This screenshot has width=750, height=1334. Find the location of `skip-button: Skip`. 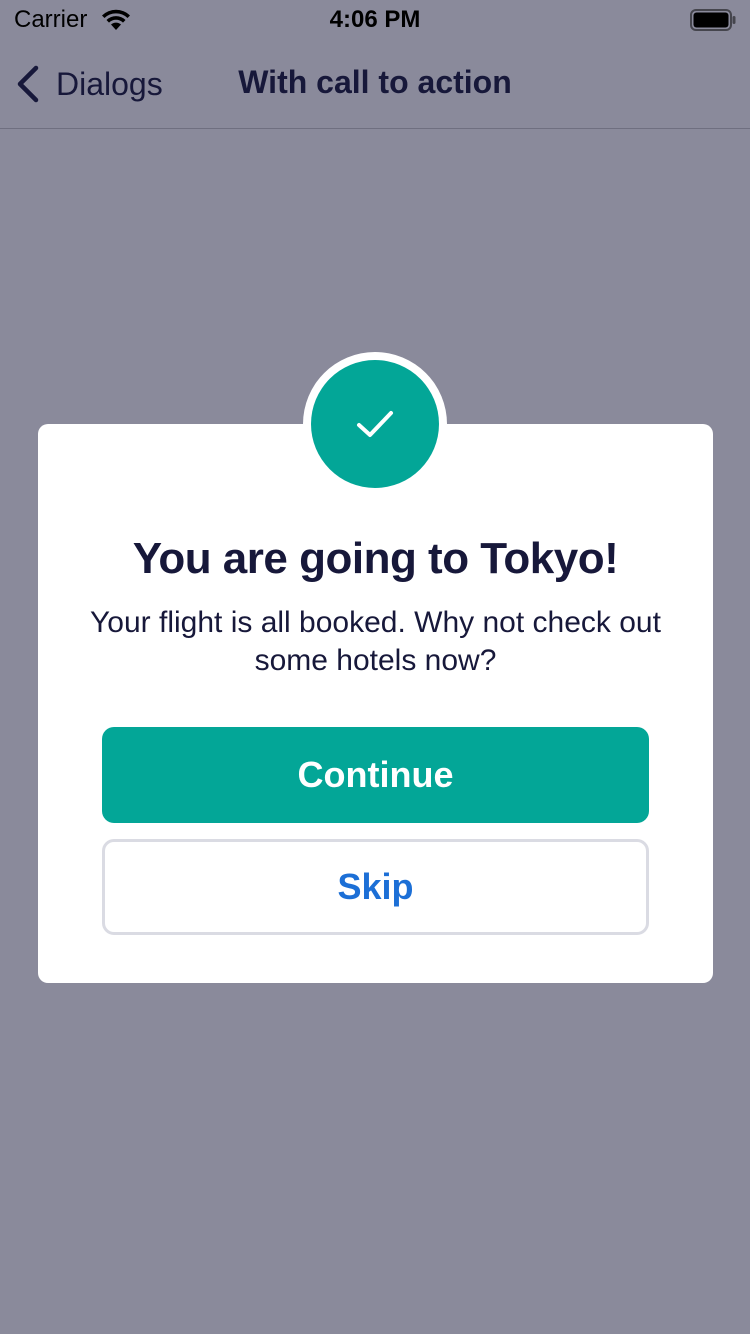

skip-button: Skip is located at coordinates (375, 887).